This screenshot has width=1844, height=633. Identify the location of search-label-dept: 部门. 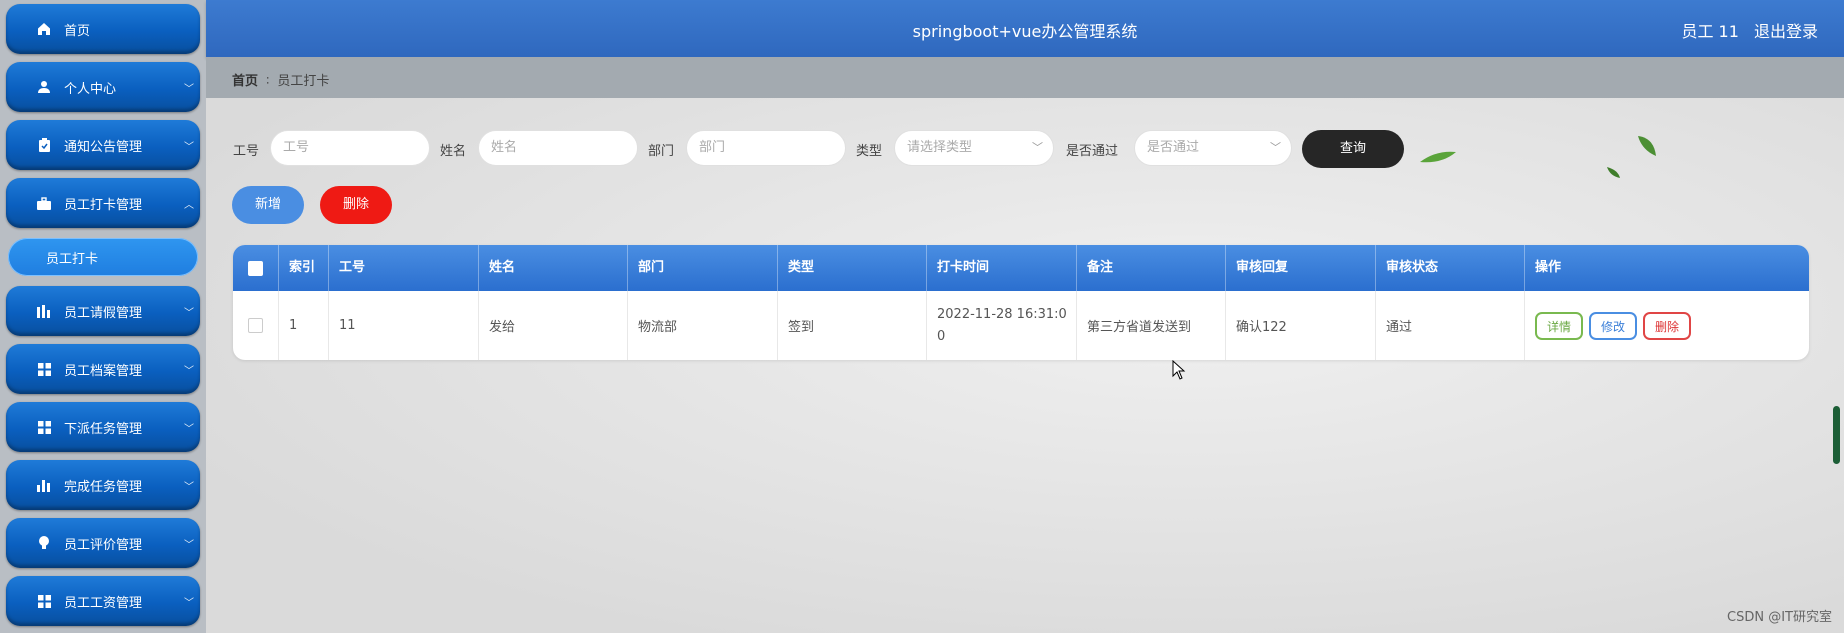
(661, 151).